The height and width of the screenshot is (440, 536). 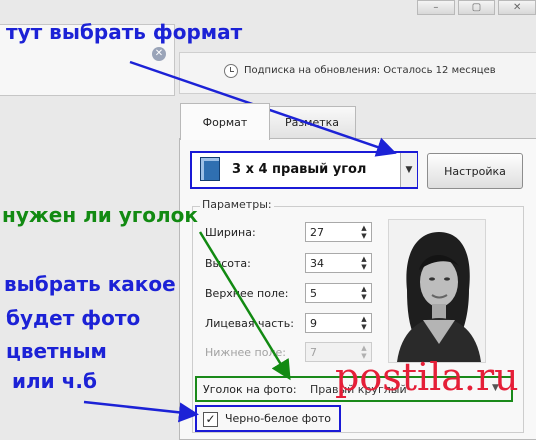 I want to click on height-label: Высота:, so click(x=228, y=263).